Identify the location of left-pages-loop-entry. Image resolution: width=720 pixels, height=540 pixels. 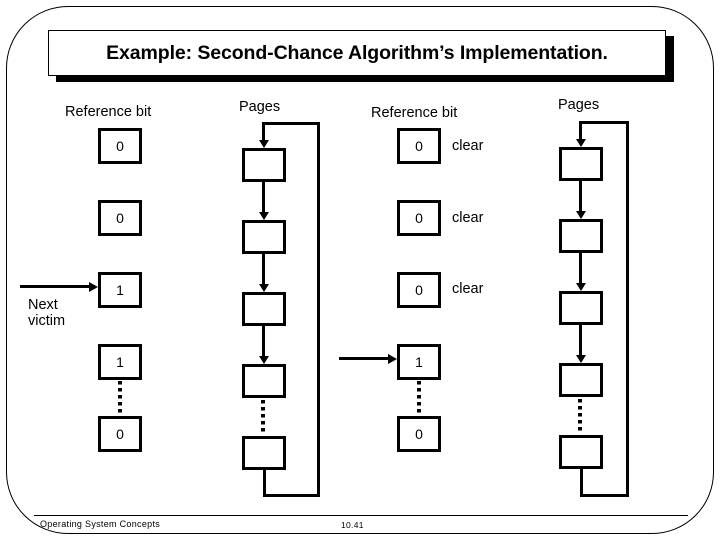
(263, 132).